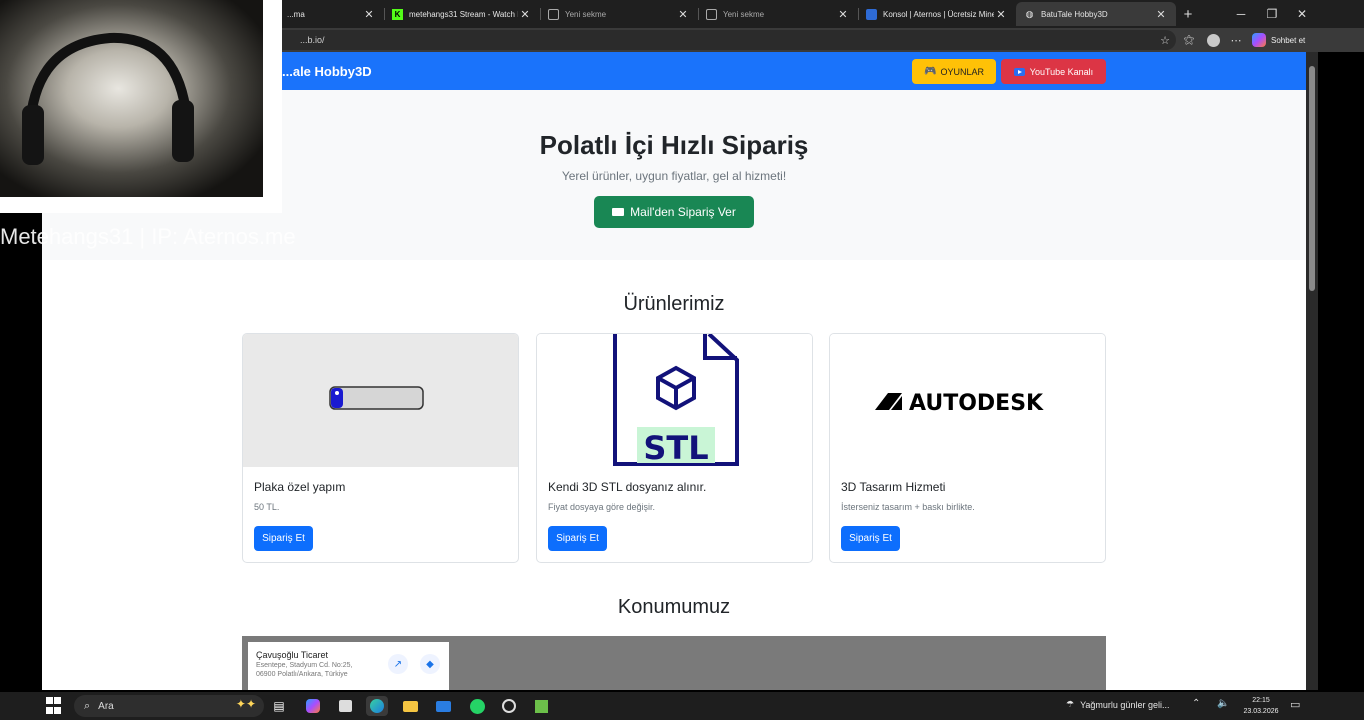 This screenshot has width=1364, height=720. I want to click on place-name: Çavuşoğlu Ticaret, so click(348, 655).